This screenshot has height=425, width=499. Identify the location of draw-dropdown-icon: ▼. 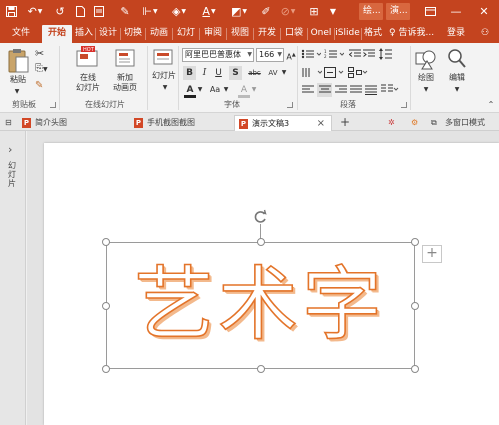
(426, 90).